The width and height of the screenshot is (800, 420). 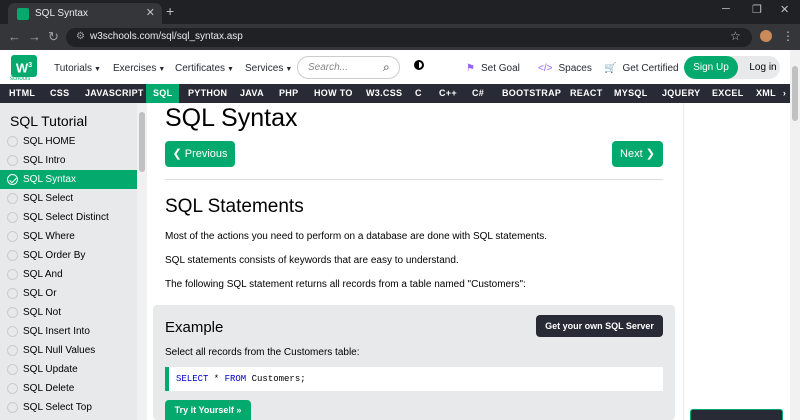 What do you see at coordinates (333, 93) in the screenshot?
I see `topnav-howto: HOW TO` at bounding box center [333, 93].